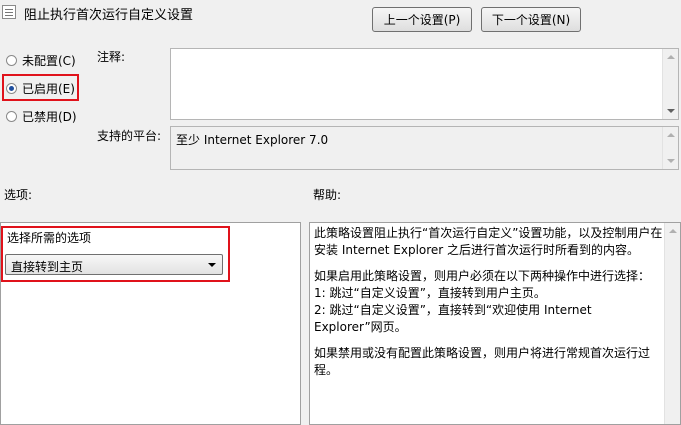 Image resolution: width=681 pixels, height=425 pixels. I want to click on radio-enabled-circle, so click(11, 88).